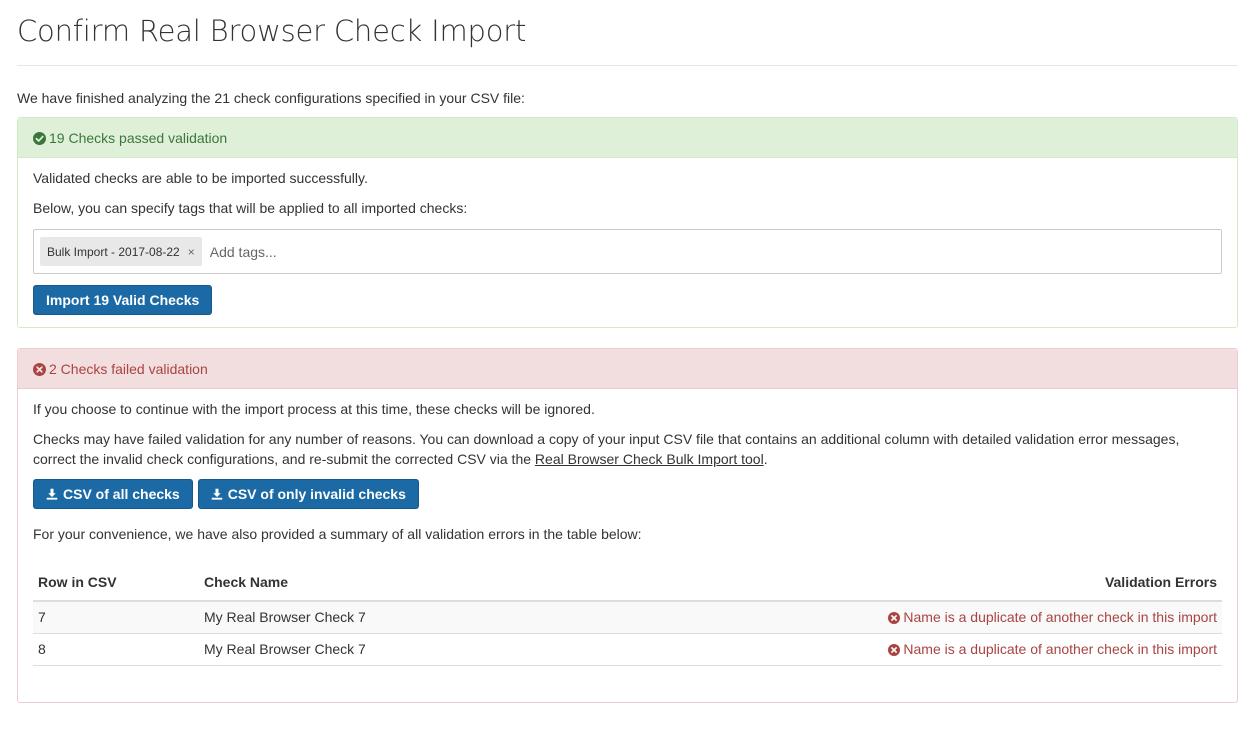 The width and height of the screenshot is (1255, 735). I want to click on failed-panel-heading: 2 Checks failed validation, so click(627, 369).